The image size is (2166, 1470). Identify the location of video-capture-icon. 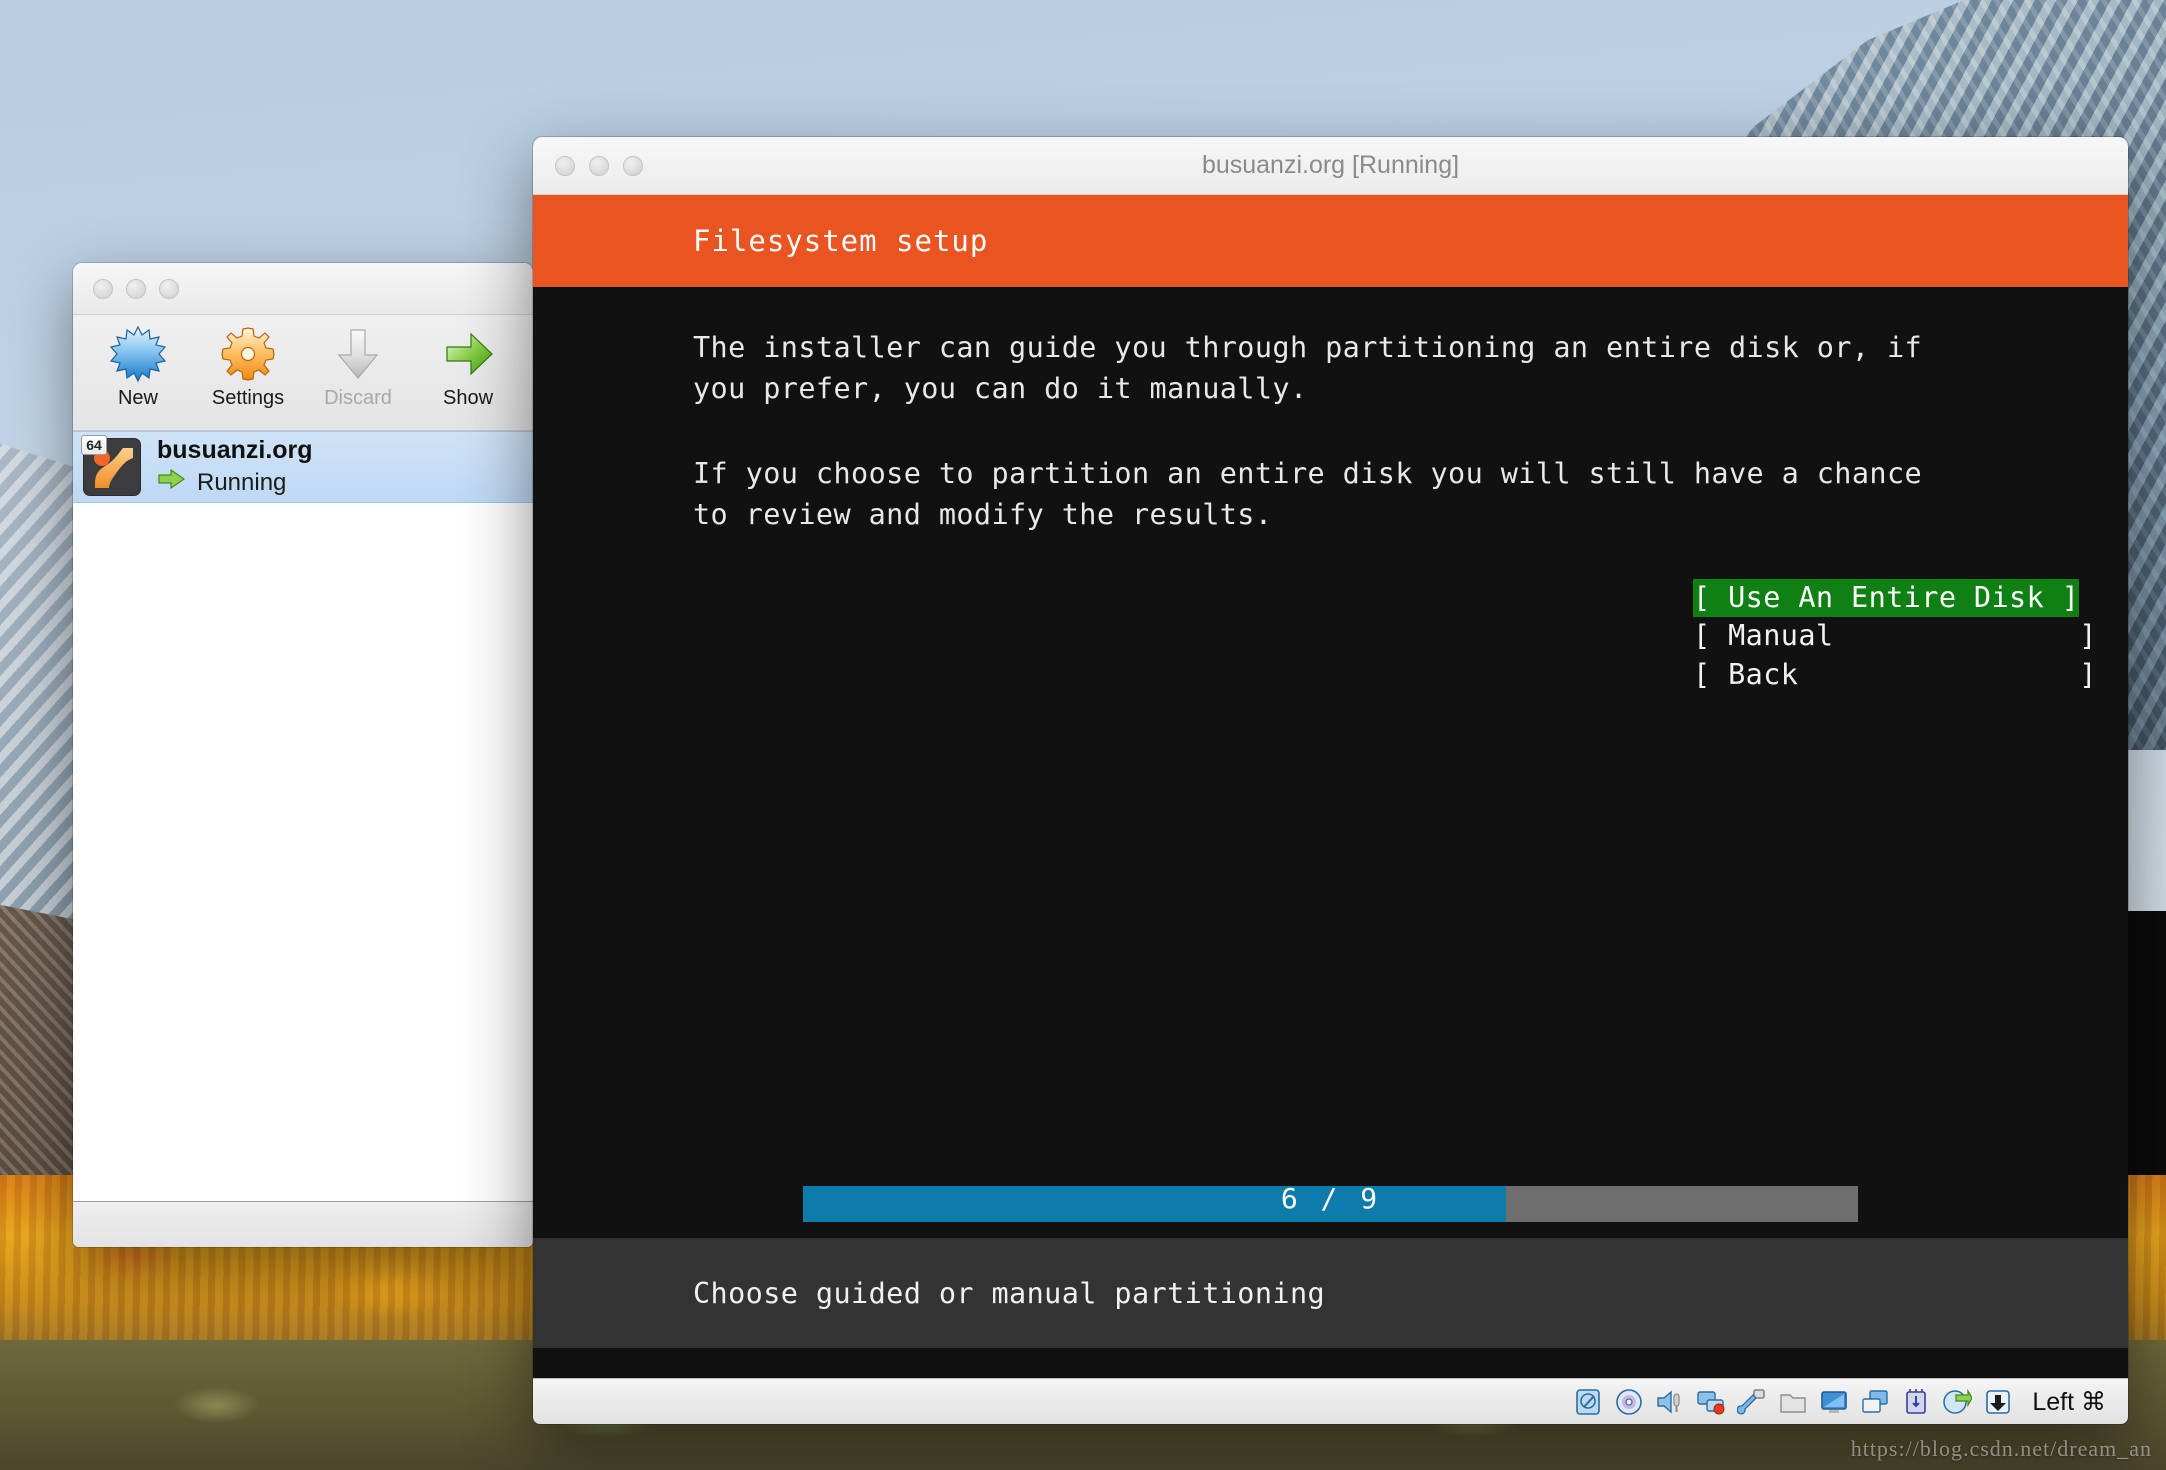
(1875, 1402).